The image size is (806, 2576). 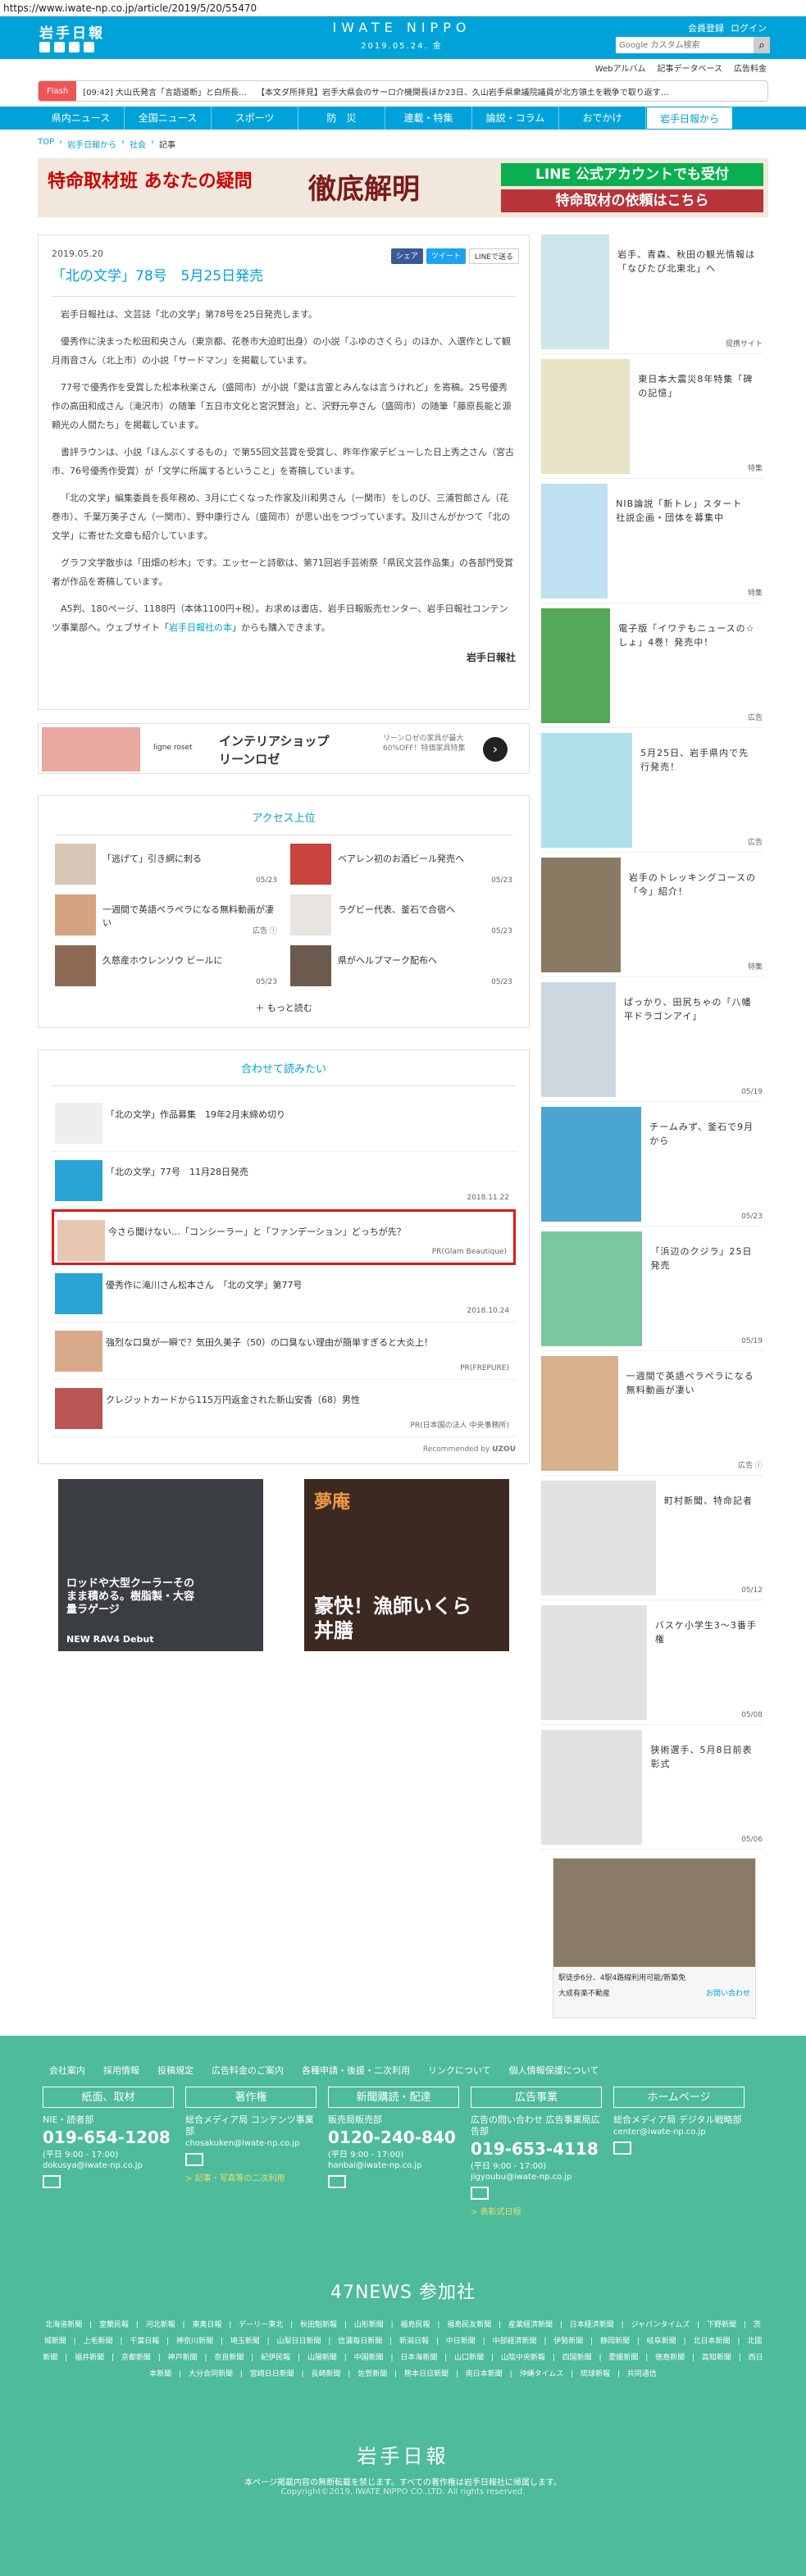 I want to click on restaurant-ad: 夢庵 豪快！漁師いくら丼膳, so click(x=406, y=1565).